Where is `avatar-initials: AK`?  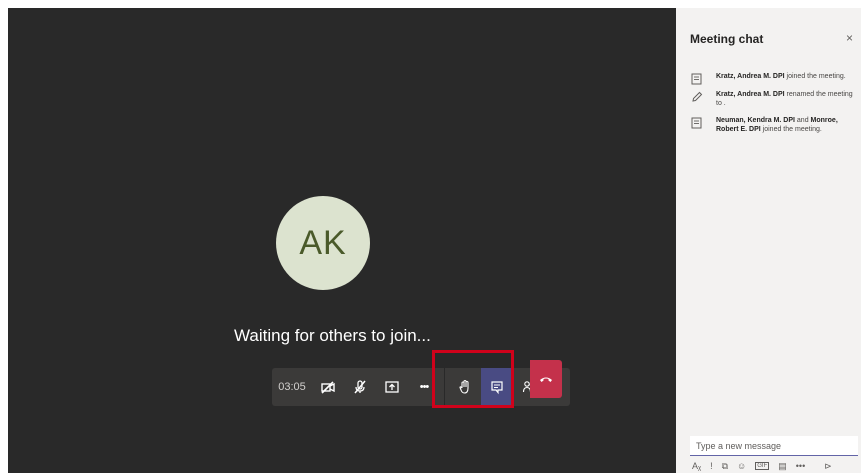 avatar-initials: AK is located at coordinates (323, 242).